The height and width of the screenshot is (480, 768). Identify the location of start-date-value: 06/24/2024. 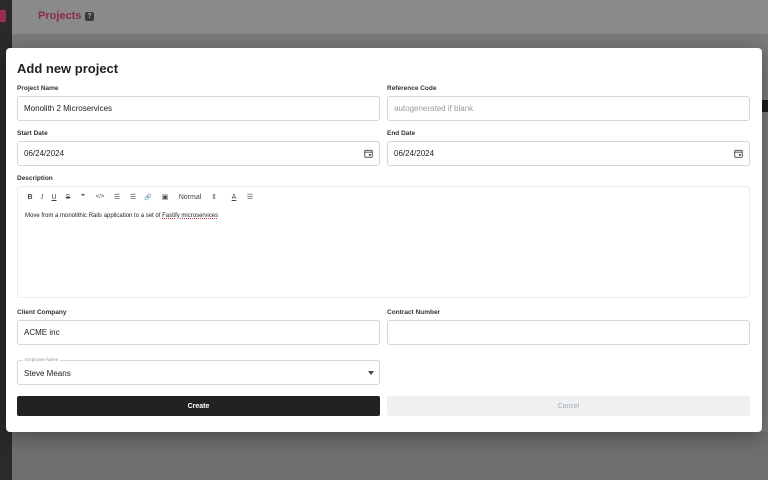
(44, 153).